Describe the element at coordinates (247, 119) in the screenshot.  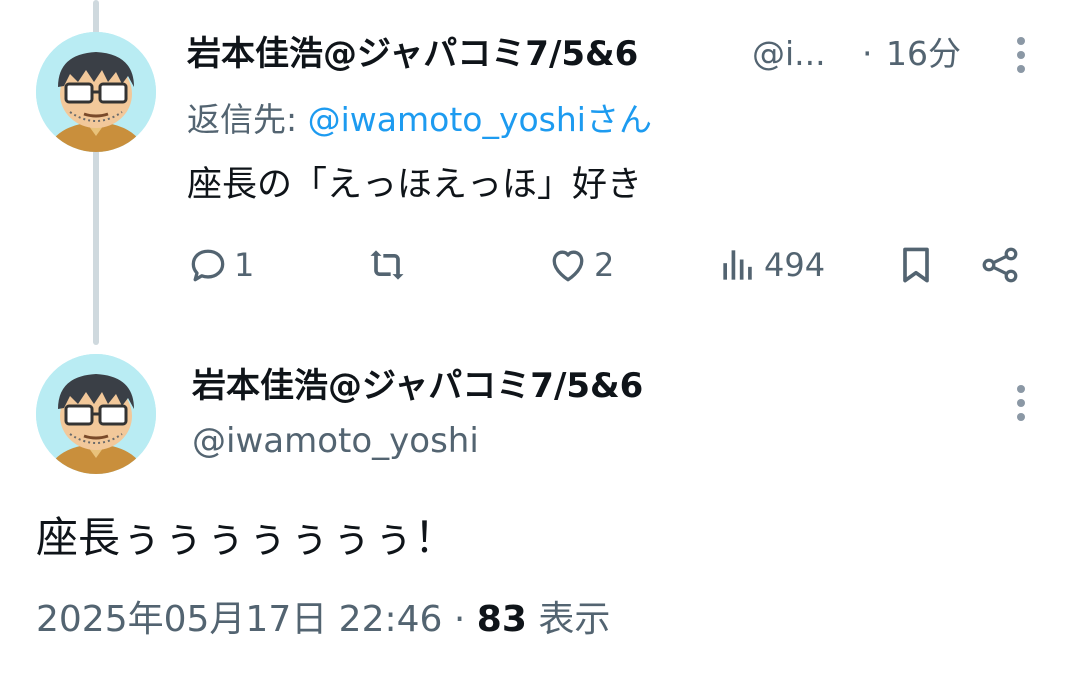
I see `reply-to-prefix: 返信先:` at that location.